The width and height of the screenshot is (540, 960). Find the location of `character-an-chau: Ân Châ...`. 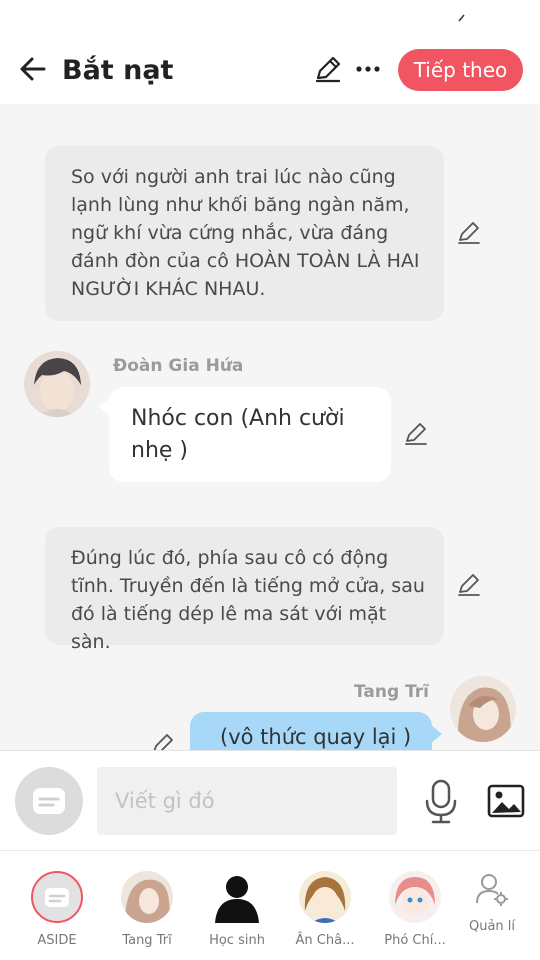

character-an-chau: Ân Châ... is located at coordinates (325, 913).